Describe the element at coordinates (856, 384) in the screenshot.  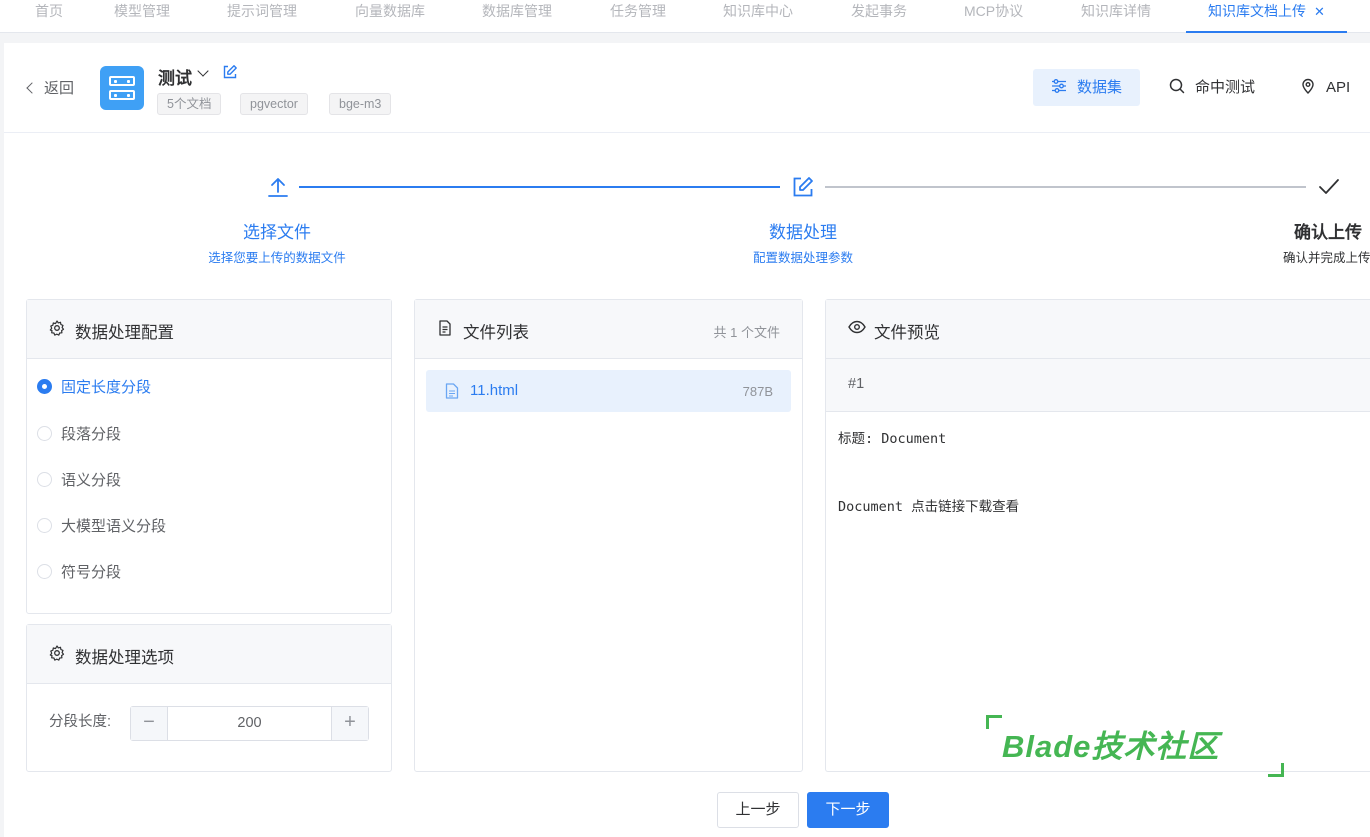
I see `chunk-index: #1` at that location.